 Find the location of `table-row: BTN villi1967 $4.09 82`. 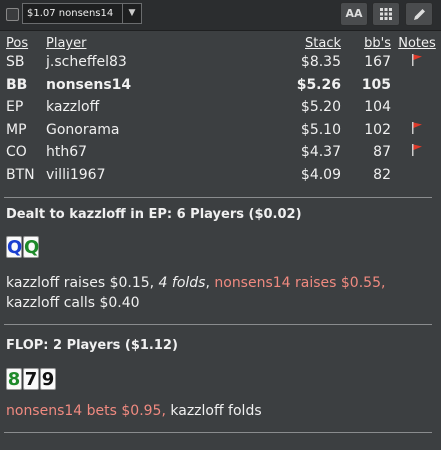

table-row: BTN villi1967 $4.09 82 is located at coordinates (220, 175).